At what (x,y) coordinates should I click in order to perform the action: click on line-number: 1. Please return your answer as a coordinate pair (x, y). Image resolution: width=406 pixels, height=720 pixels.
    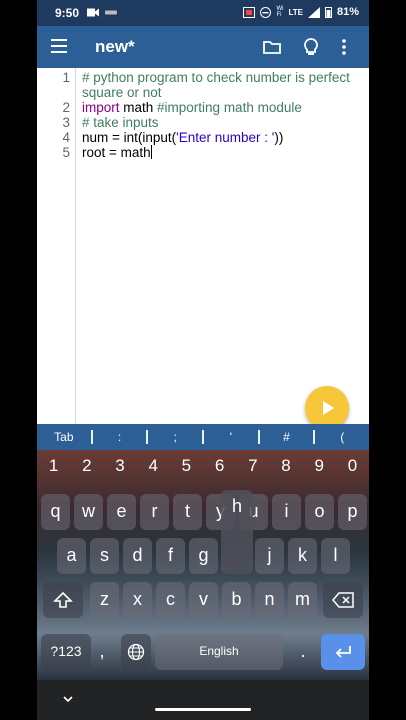
    Looking at the image, I should click on (66, 77).